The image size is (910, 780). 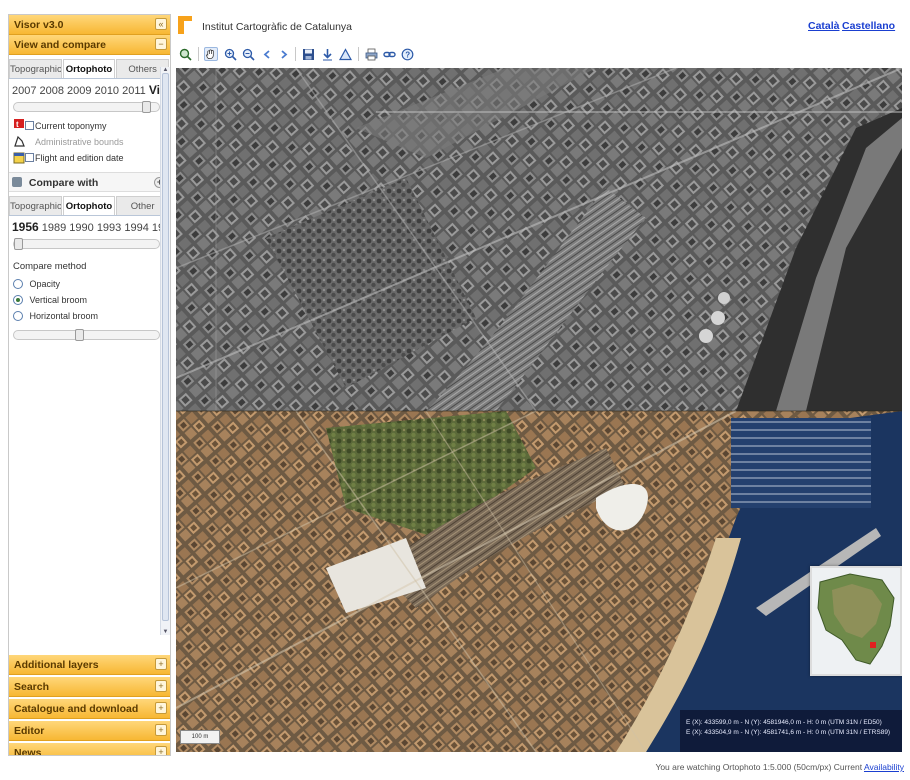 What do you see at coordinates (211, 54) in the screenshot?
I see `pan-hand-icon` at bounding box center [211, 54].